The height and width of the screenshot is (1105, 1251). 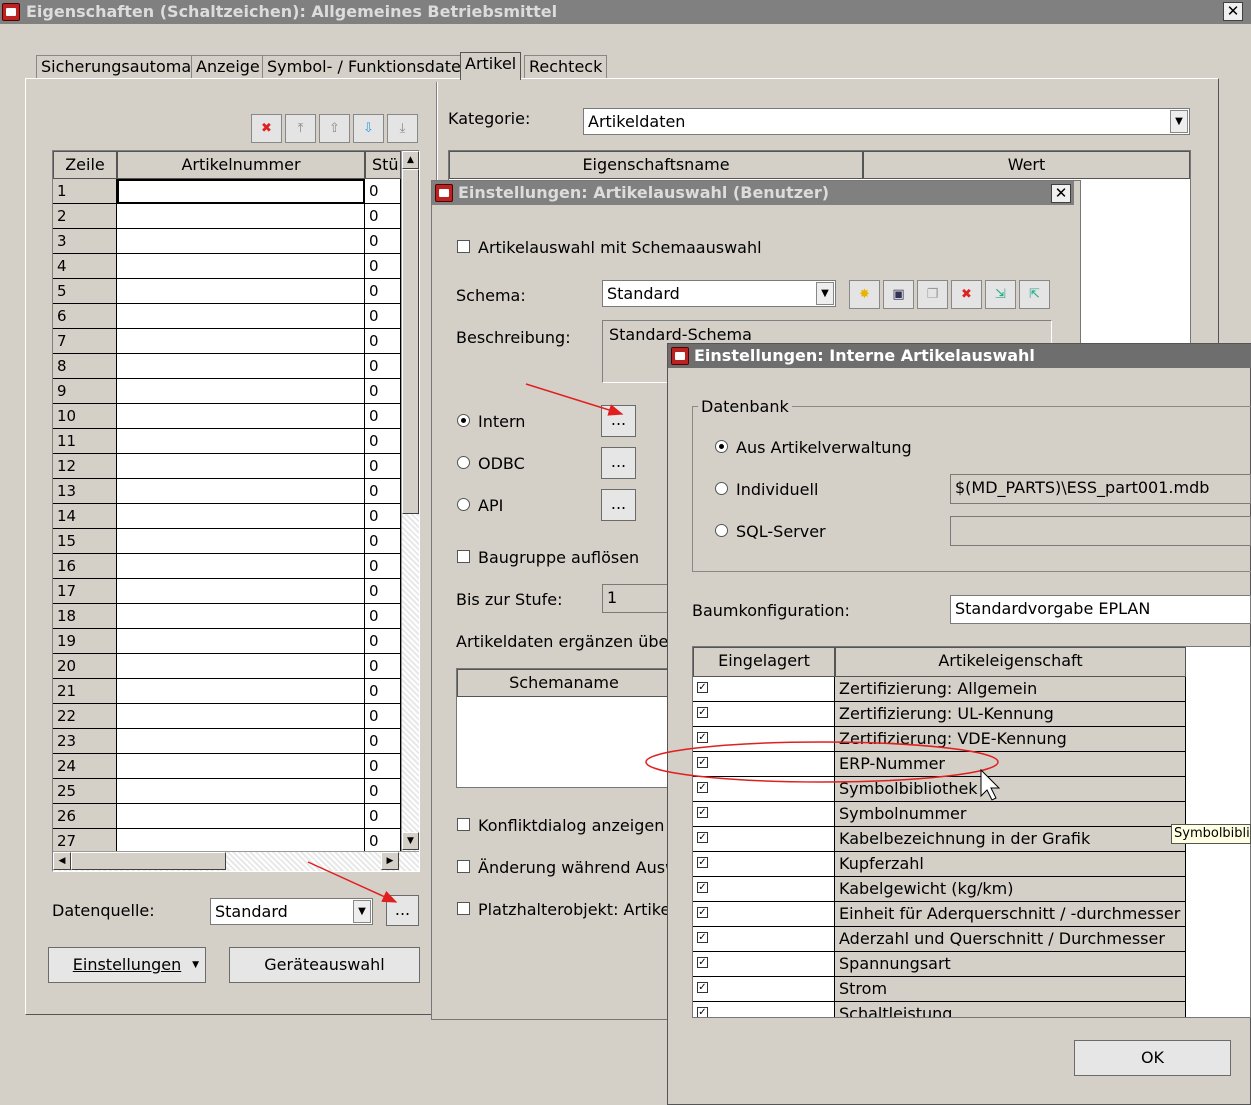 I want to click on tab-artikel: Artikel, so click(x=491, y=66).